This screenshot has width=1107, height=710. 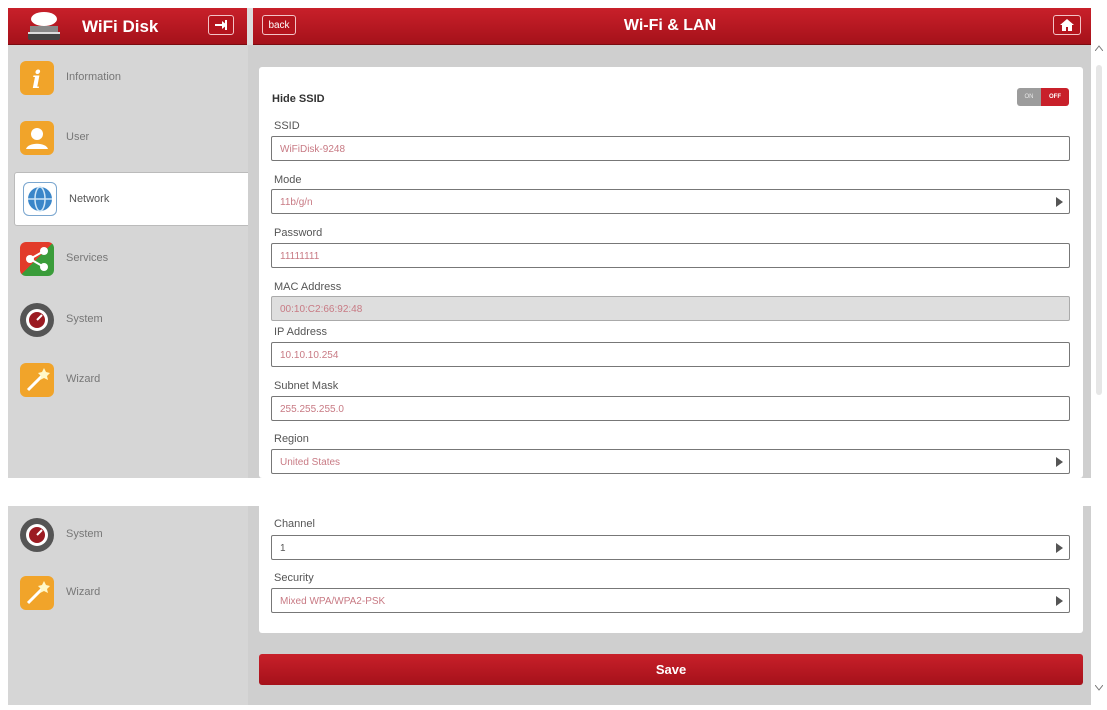 I want to click on settings-panel-lower, so click(x=671, y=569).